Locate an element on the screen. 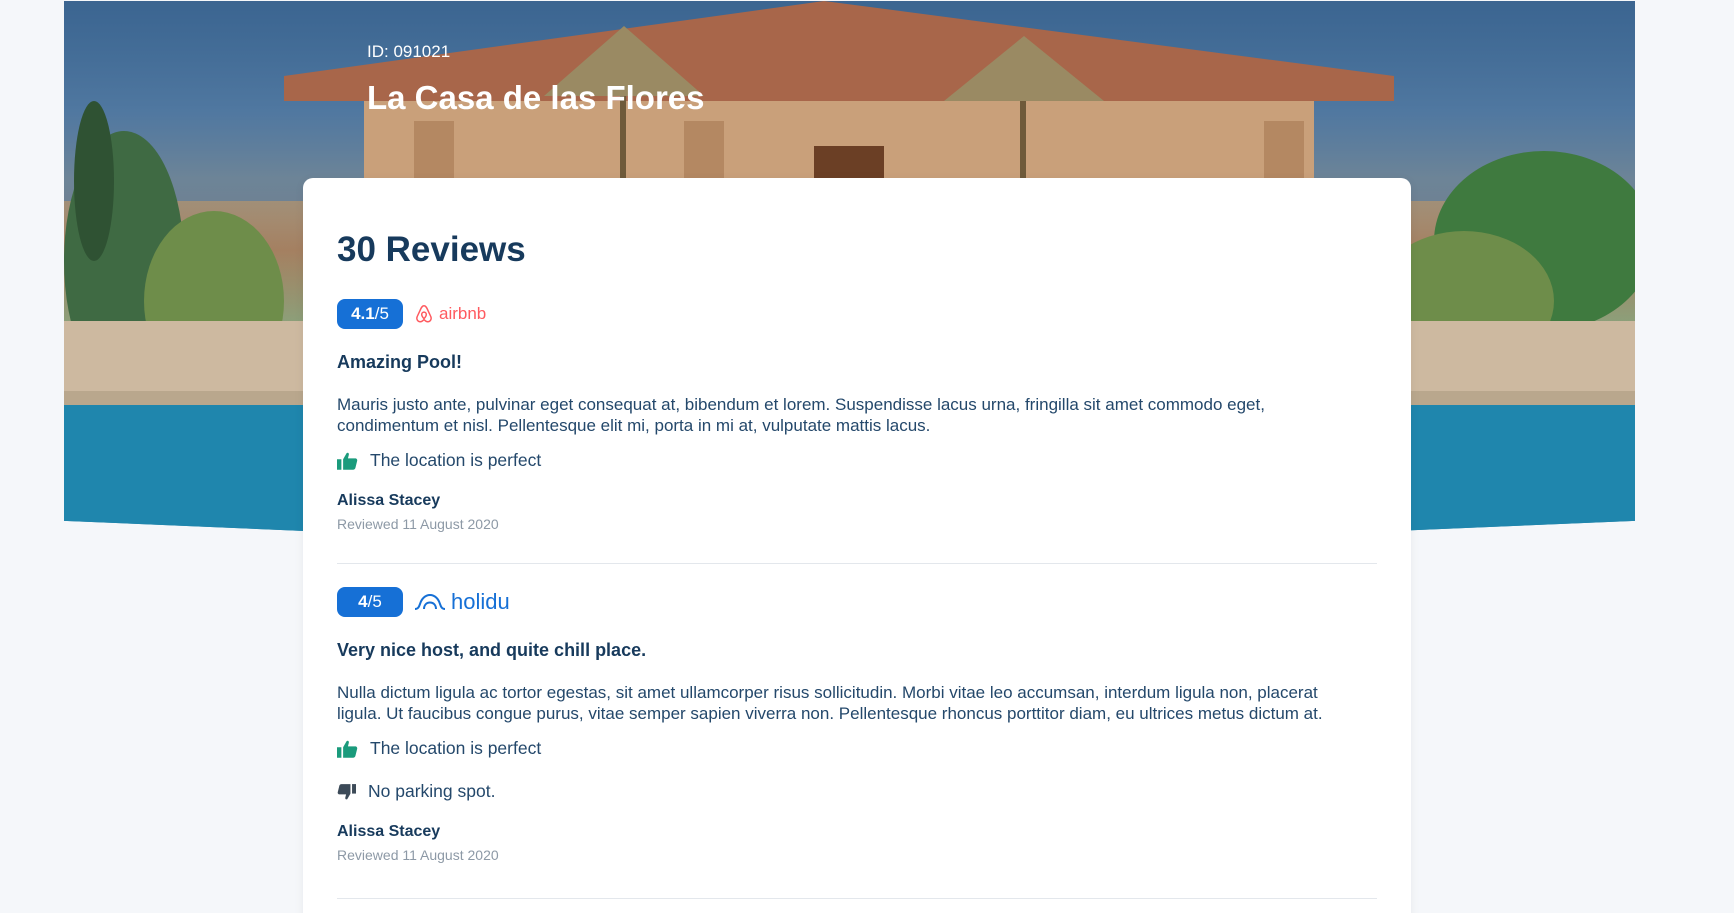 The width and height of the screenshot is (1734, 913). thumbs-down-icon is located at coordinates (346, 791).